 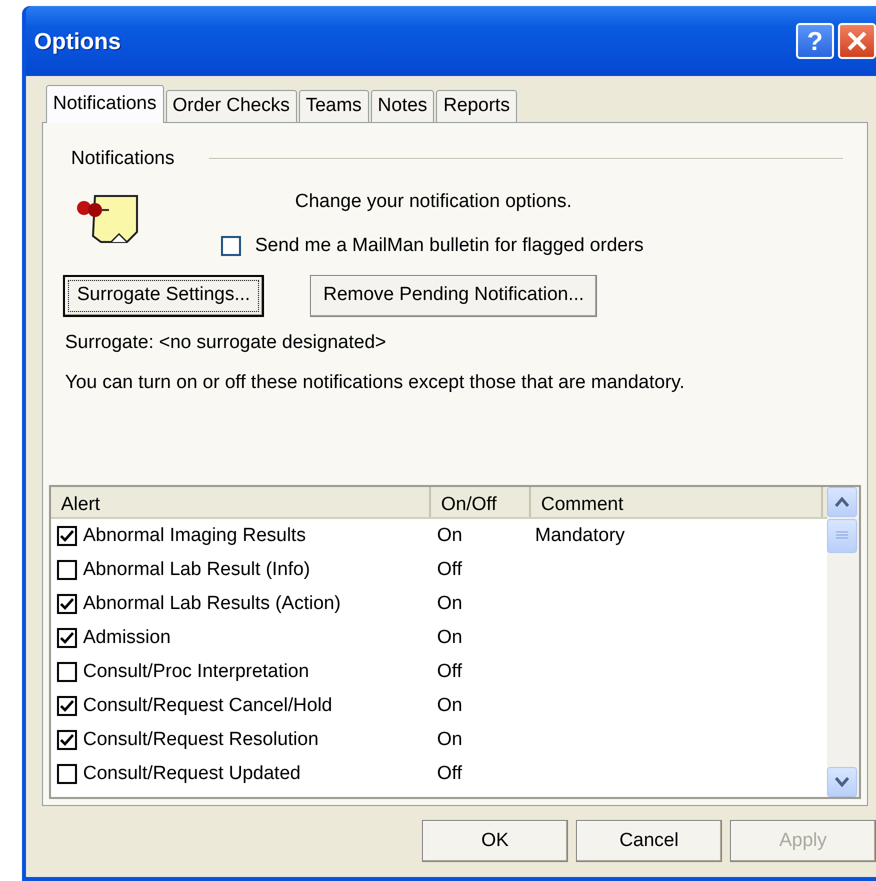 I want to click on checkbox-label: Send me a MailMan bulletin for flagged orders, so click(x=449, y=246).